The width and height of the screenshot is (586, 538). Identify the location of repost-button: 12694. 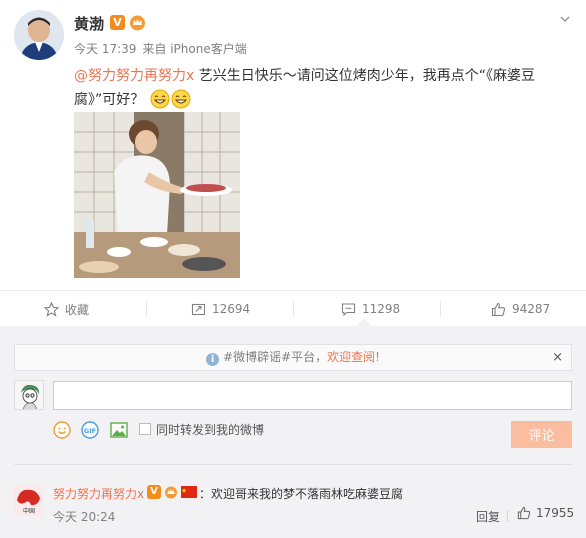
(220, 309).